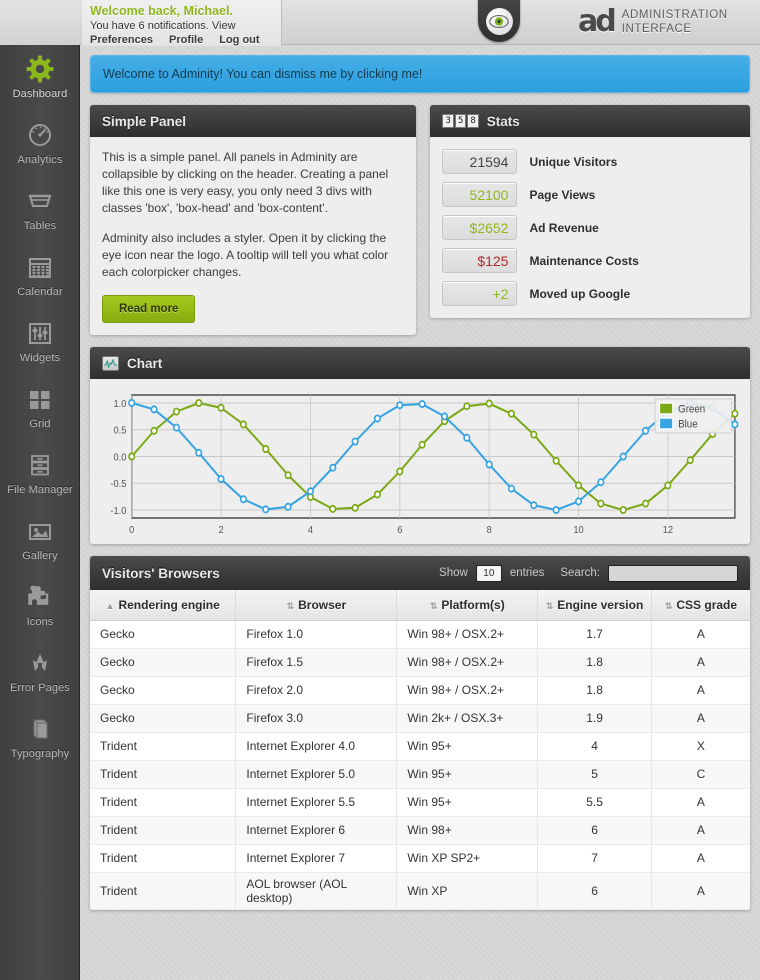 The width and height of the screenshot is (760, 980). Describe the element at coordinates (562, 194) in the screenshot. I see `stat-label: Page Views` at that location.